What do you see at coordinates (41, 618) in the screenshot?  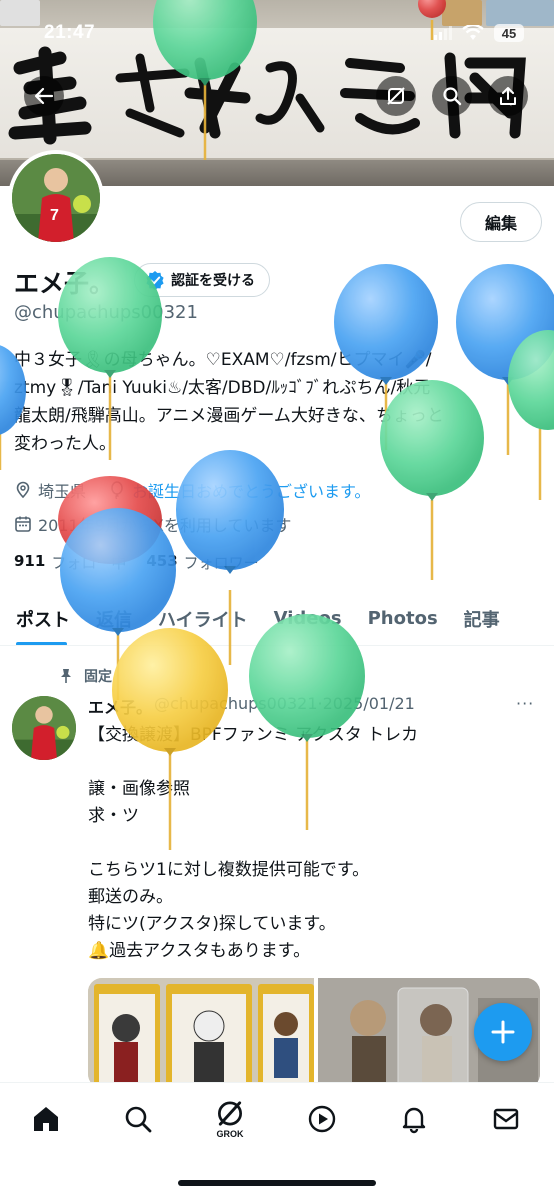 I see `tab-posts: ポスト` at bounding box center [41, 618].